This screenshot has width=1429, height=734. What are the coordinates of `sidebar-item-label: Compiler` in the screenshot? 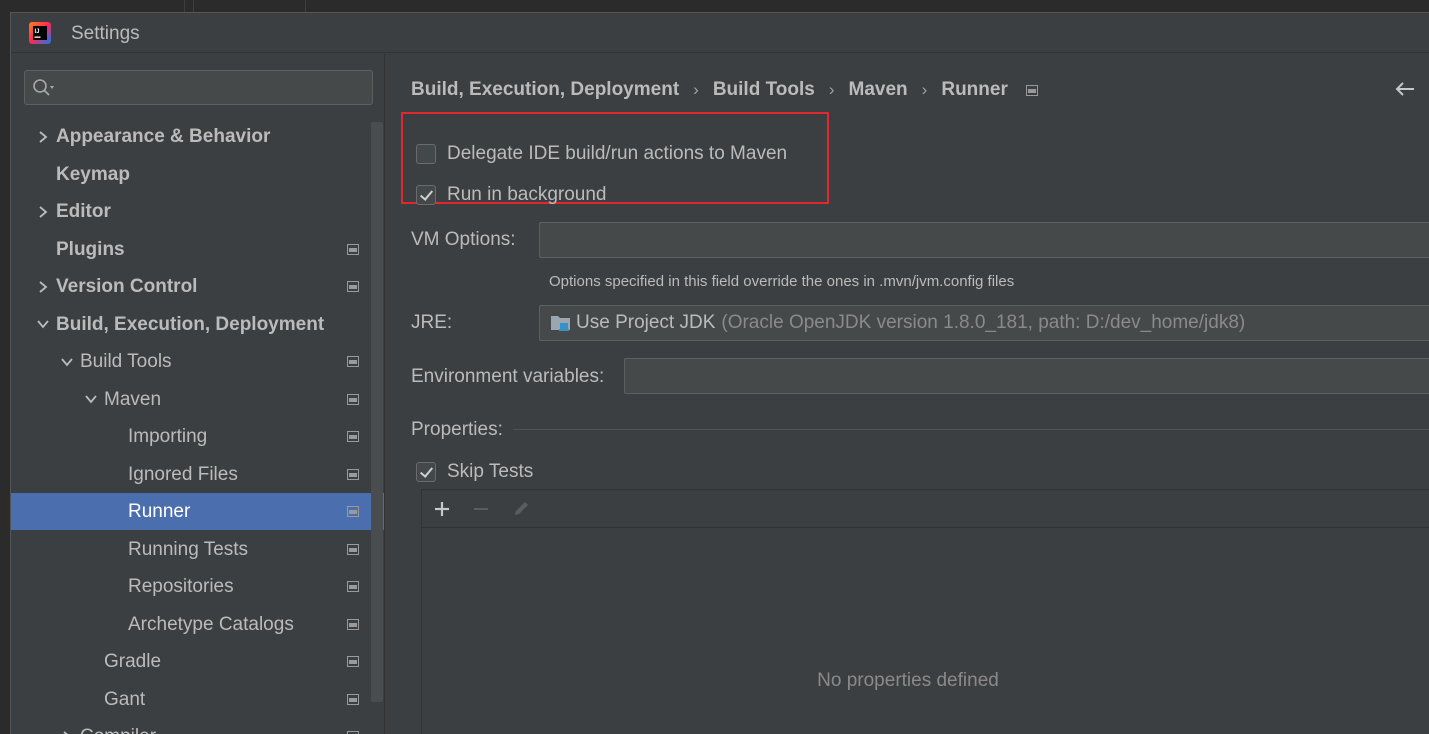 It's located at (118, 726).